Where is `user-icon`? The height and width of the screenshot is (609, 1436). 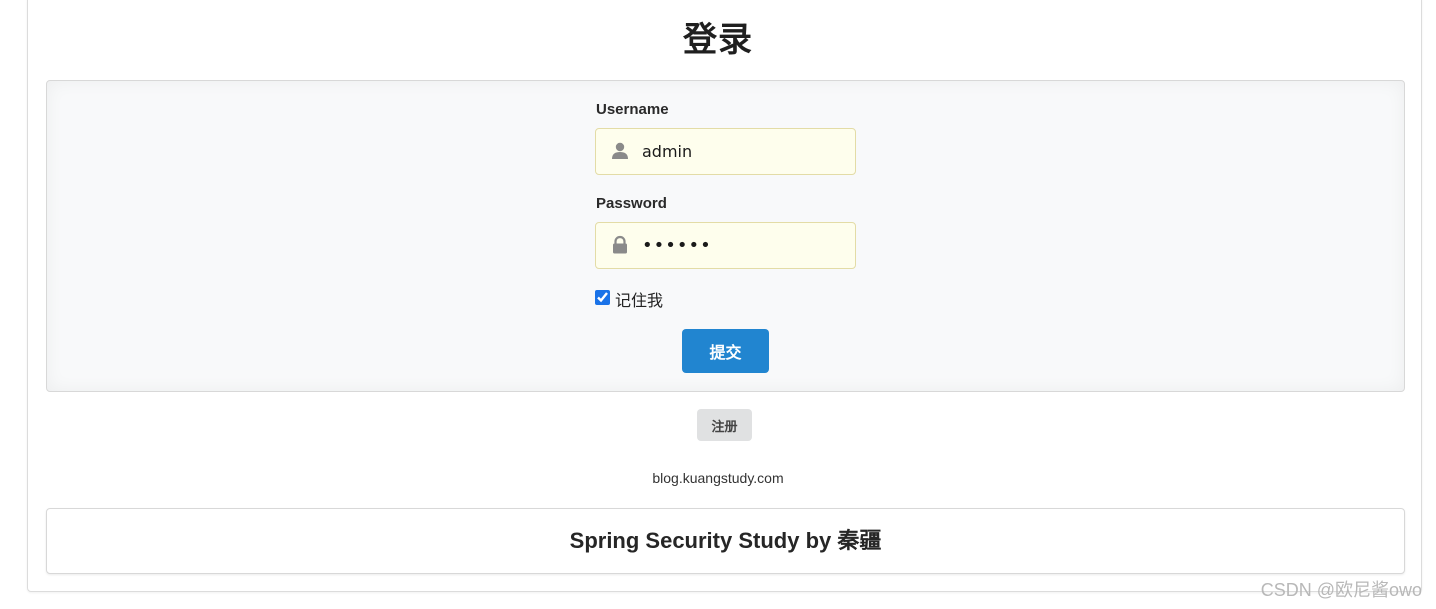 user-icon is located at coordinates (620, 150).